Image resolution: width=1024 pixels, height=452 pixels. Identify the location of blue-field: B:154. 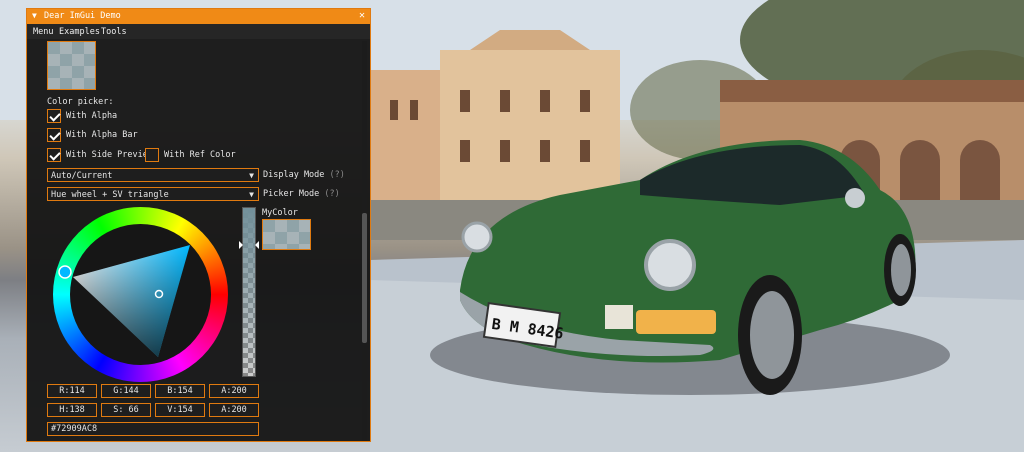
(180, 391).